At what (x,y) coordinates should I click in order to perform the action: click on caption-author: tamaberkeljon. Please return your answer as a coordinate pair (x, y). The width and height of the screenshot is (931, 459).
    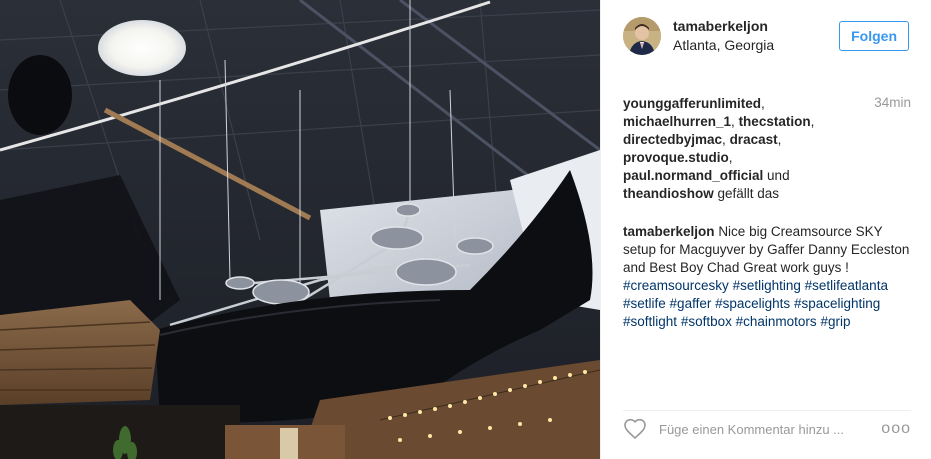
    Looking at the image, I should click on (669, 231).